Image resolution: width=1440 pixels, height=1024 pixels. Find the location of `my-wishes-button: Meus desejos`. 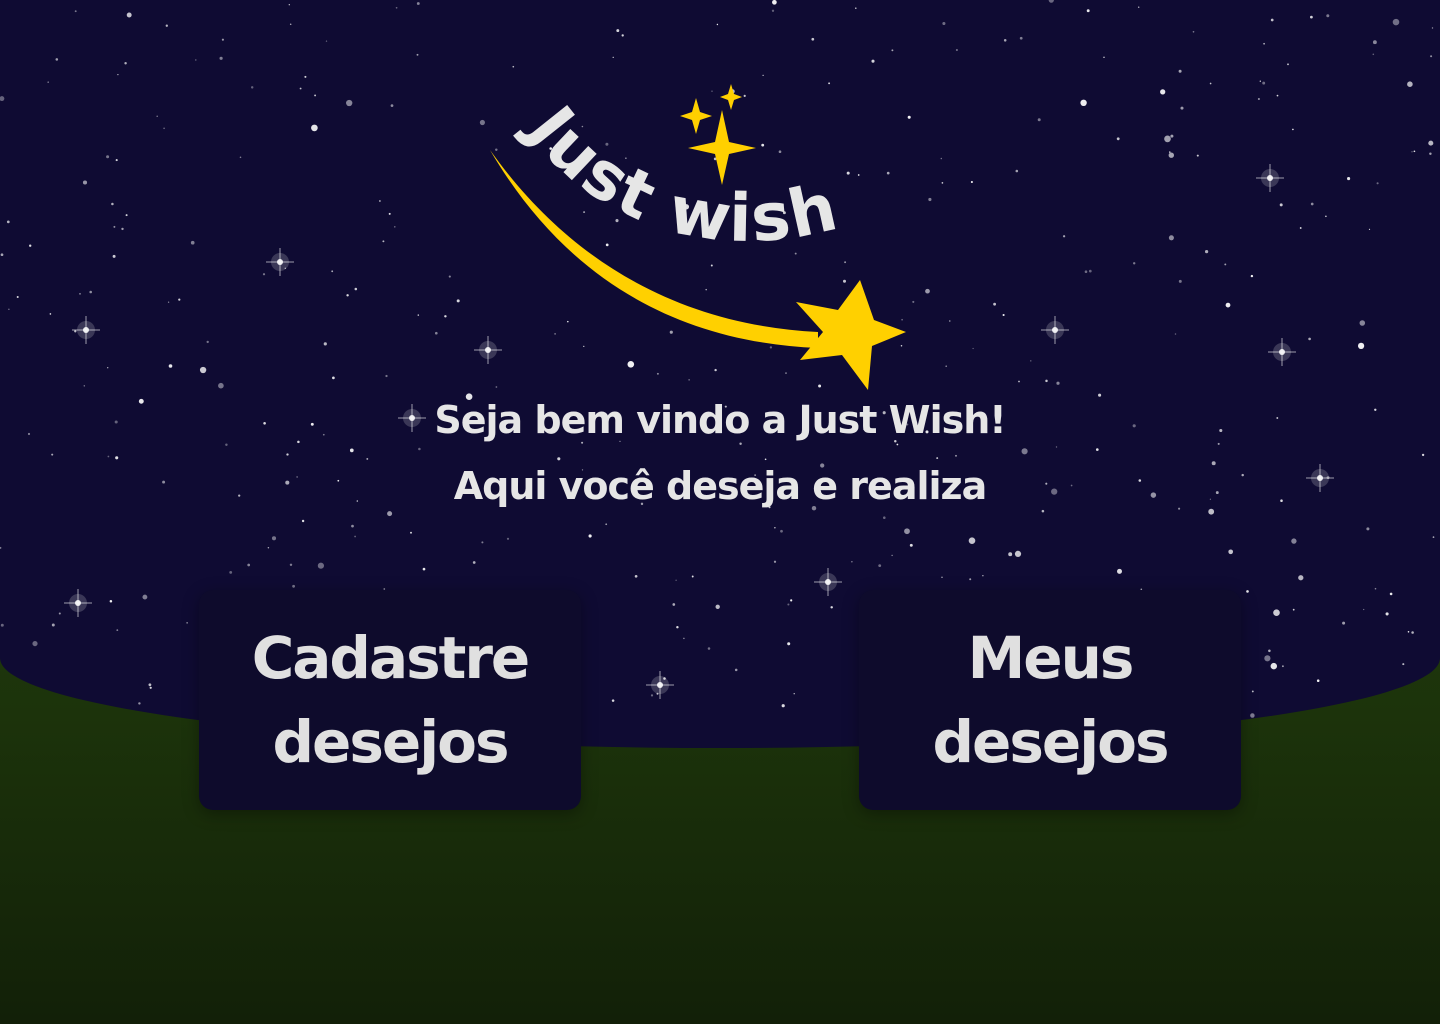

my-wishes-button: Meus desejos is located at coordinates (1050, 700).